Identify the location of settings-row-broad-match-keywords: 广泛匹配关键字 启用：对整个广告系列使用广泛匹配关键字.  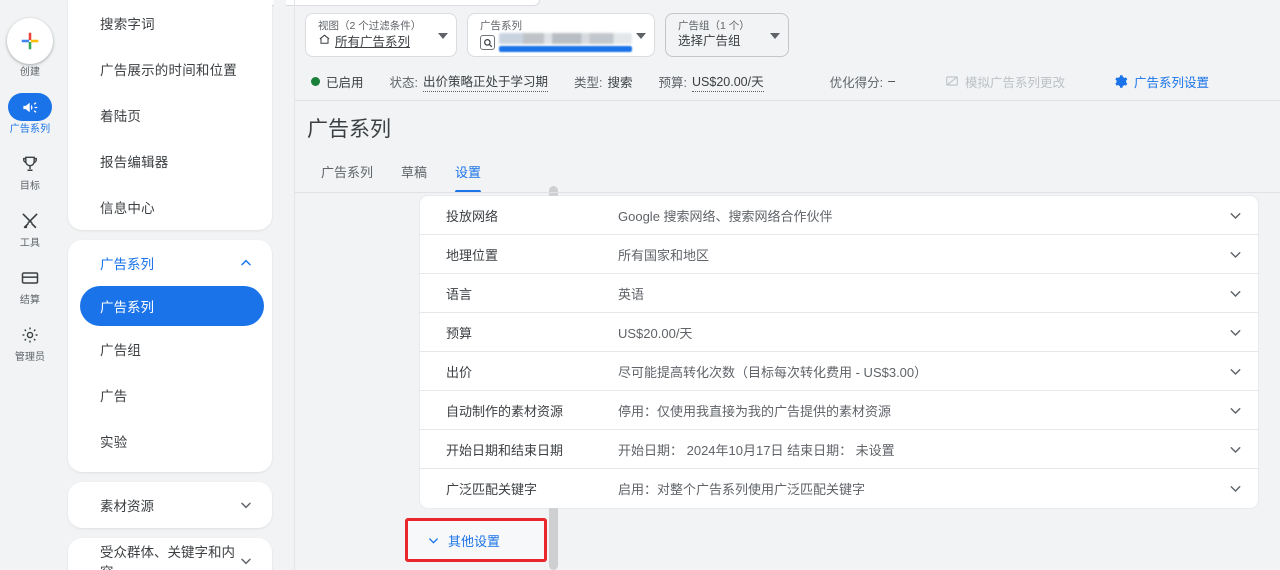
(839, 488).